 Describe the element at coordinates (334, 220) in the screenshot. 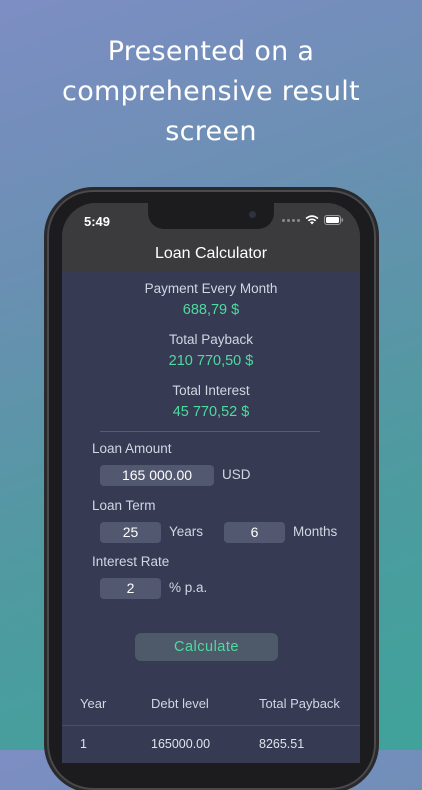

I see `battery-icon` at that location.